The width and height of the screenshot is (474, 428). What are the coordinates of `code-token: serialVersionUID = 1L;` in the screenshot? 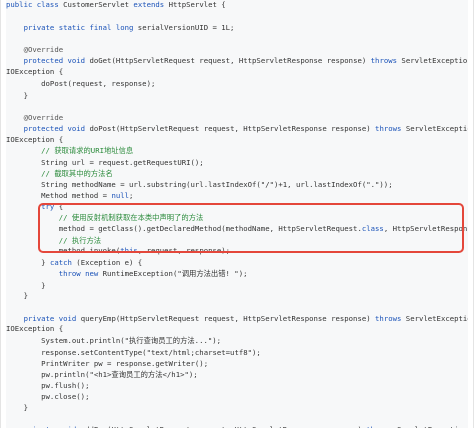 It's located at (186, 27).